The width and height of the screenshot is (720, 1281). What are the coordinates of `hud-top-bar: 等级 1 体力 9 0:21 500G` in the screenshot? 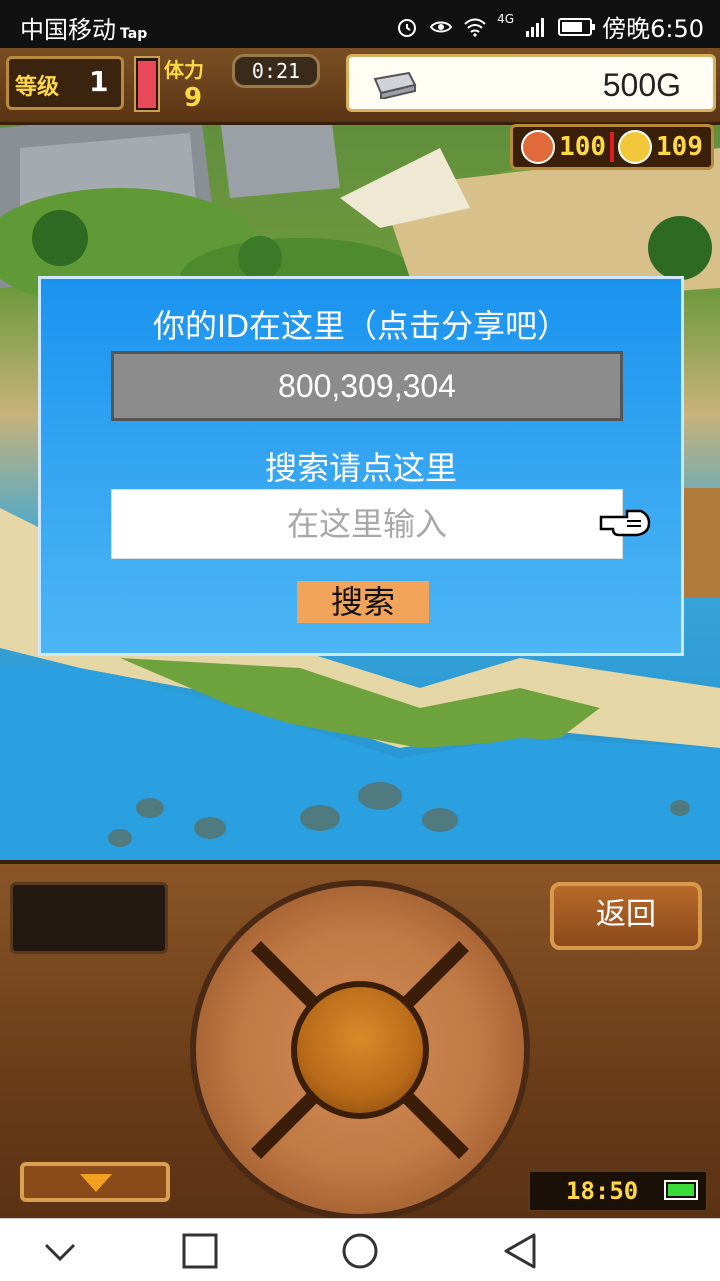 It's located at (360, 86).